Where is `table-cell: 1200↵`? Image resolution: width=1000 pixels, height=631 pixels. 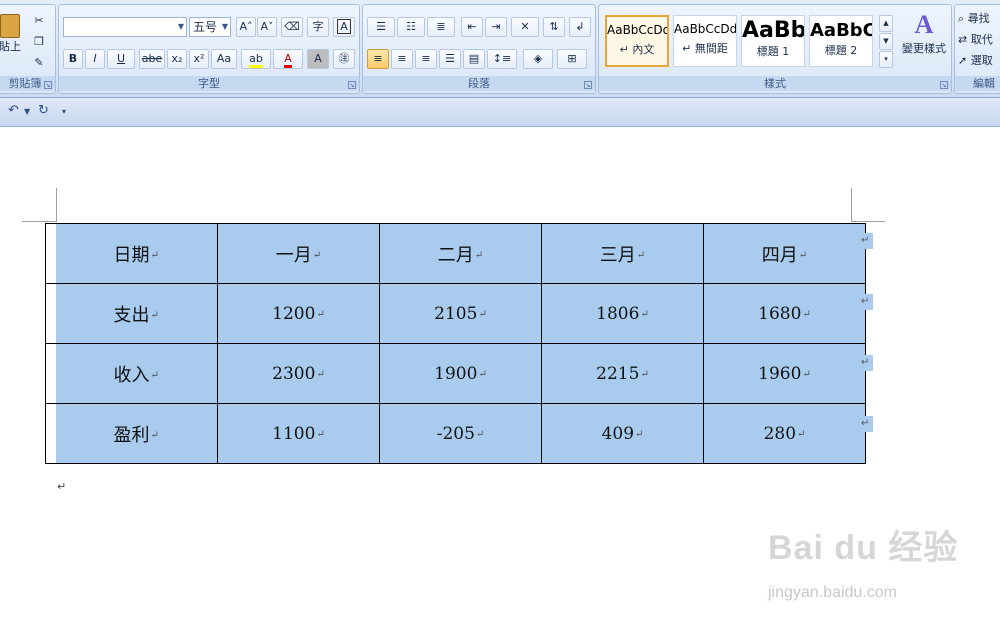
table-cell: 1200↵ is located at coordinates (298, 313).